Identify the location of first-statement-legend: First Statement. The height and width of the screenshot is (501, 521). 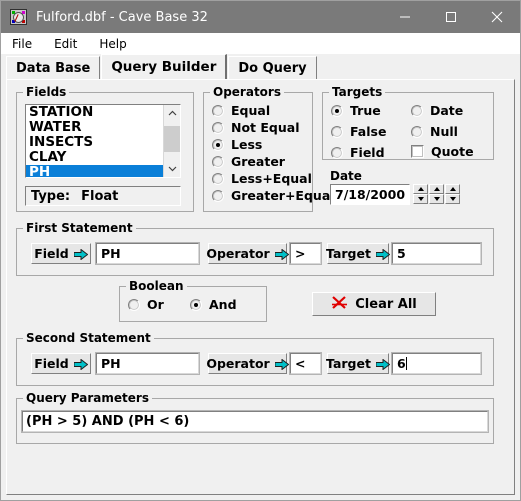
(79, 228).